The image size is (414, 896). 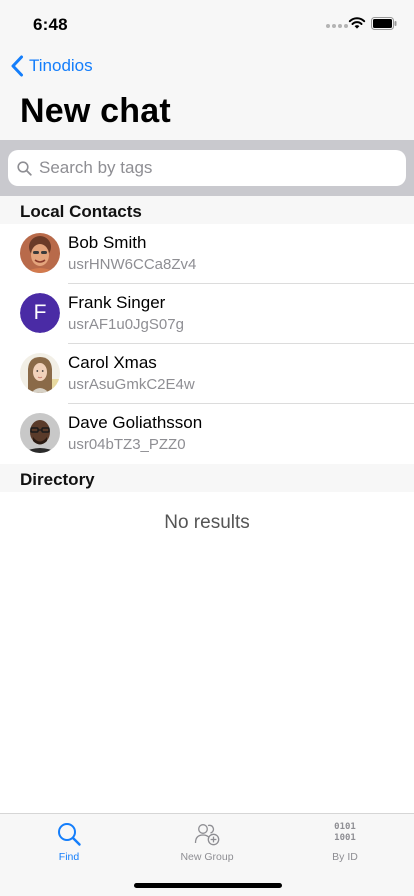 I want to click on search-field, so click(x=207, y=168).